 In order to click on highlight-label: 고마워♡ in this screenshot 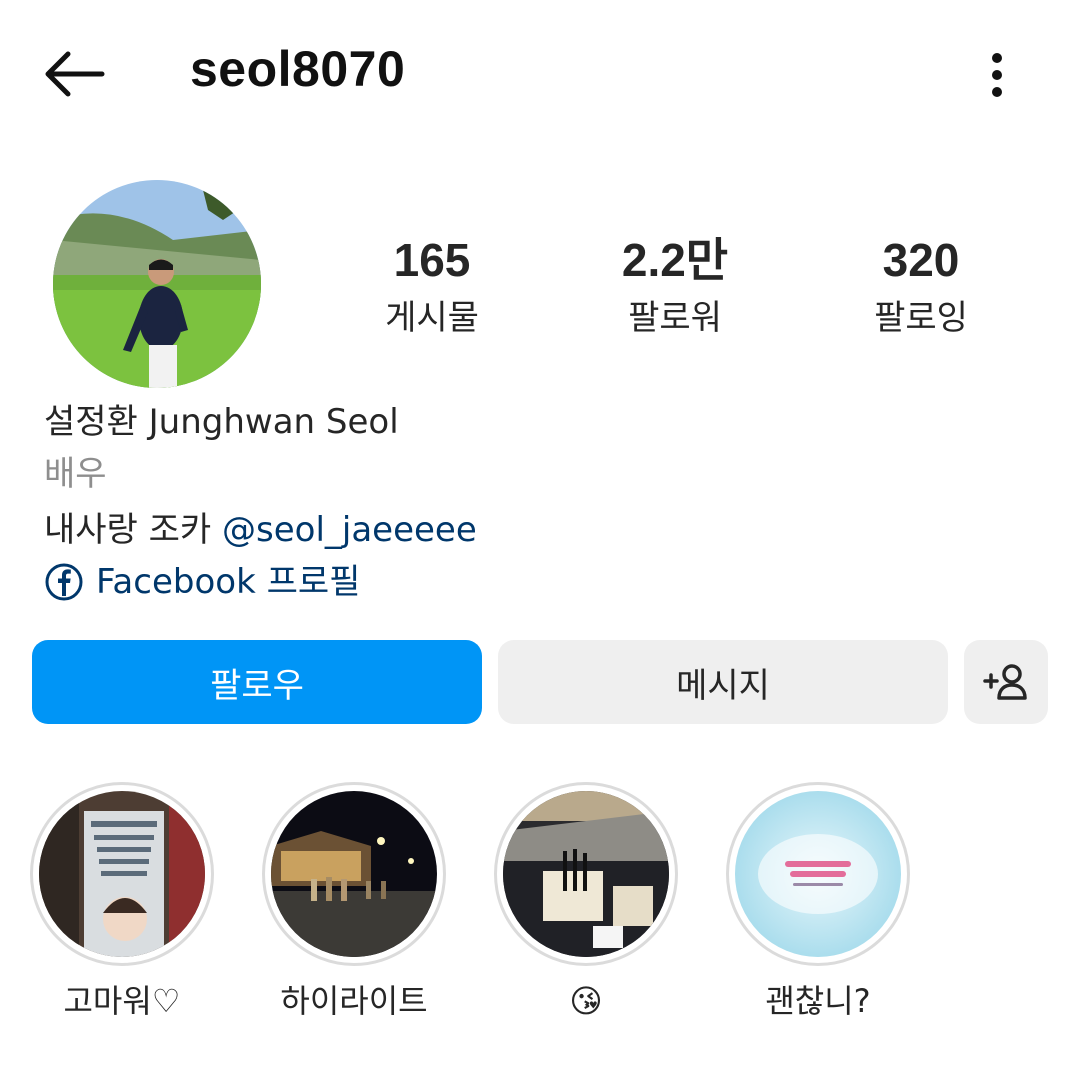, I will do `click(122, 1001)`.